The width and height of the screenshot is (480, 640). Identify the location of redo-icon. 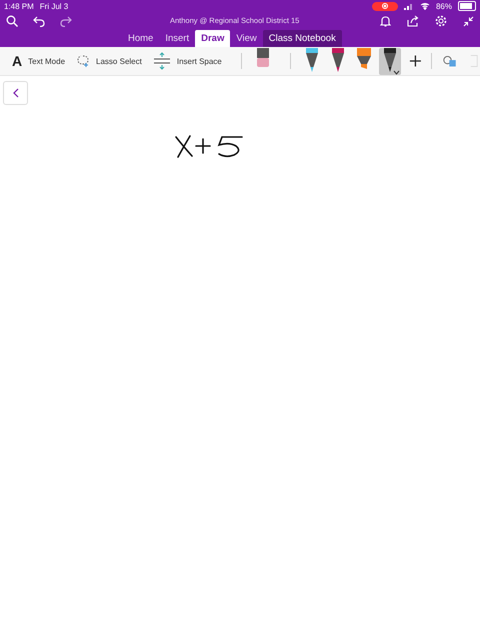
(66, 21).